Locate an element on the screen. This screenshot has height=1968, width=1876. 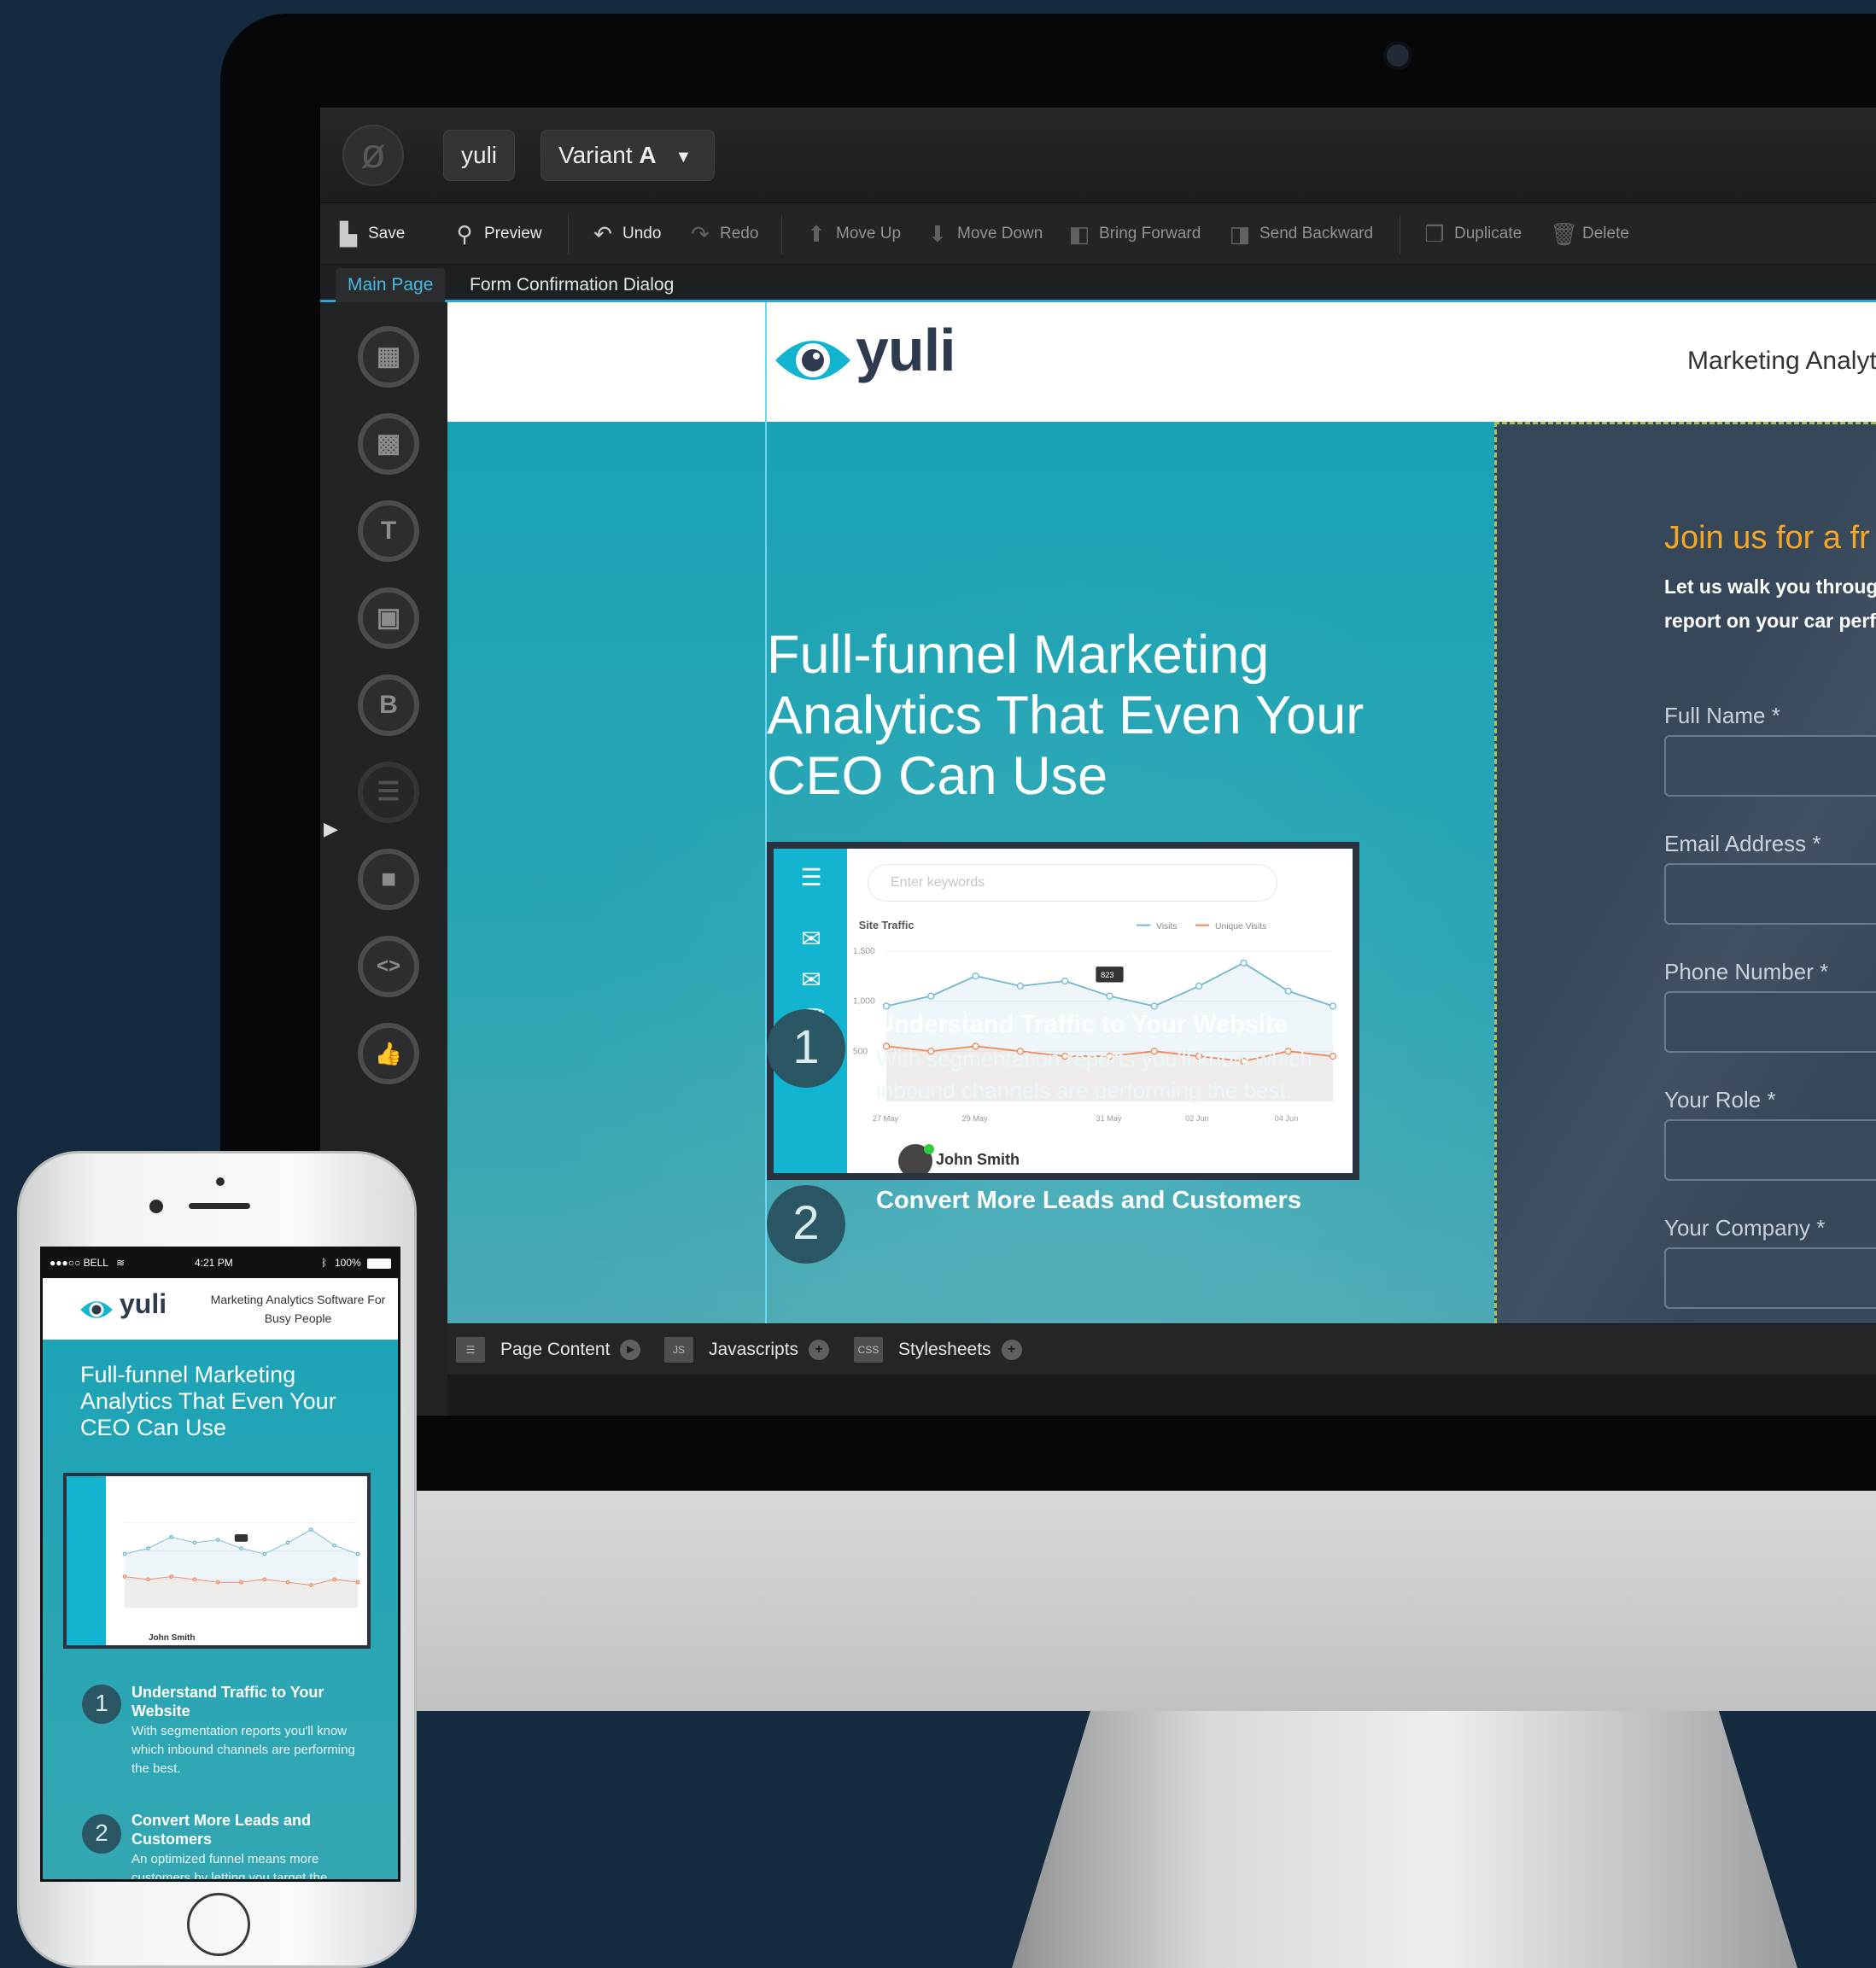
preview-button: ⚲ Preview is located at coordinates (496, 234).